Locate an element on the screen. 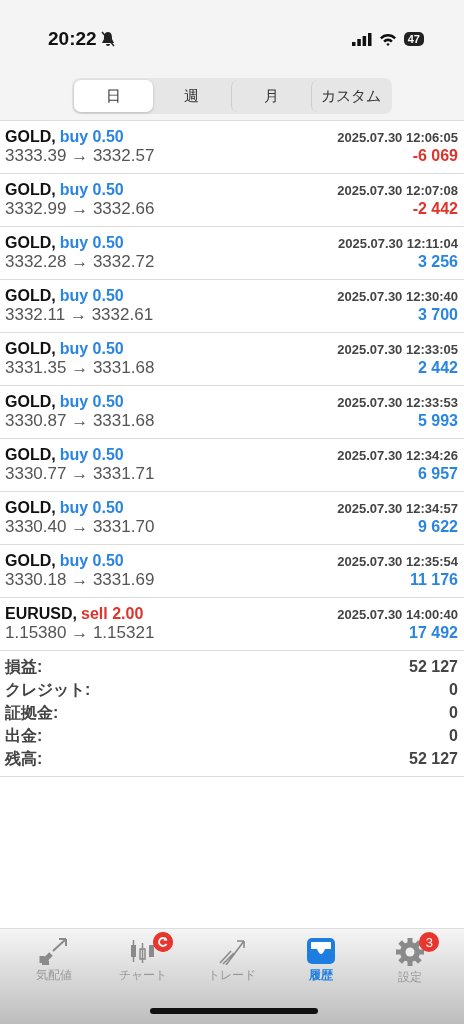 The height and width of the screenshot is (1024, 464). inbox-icon is located at coordinates (320, 951).